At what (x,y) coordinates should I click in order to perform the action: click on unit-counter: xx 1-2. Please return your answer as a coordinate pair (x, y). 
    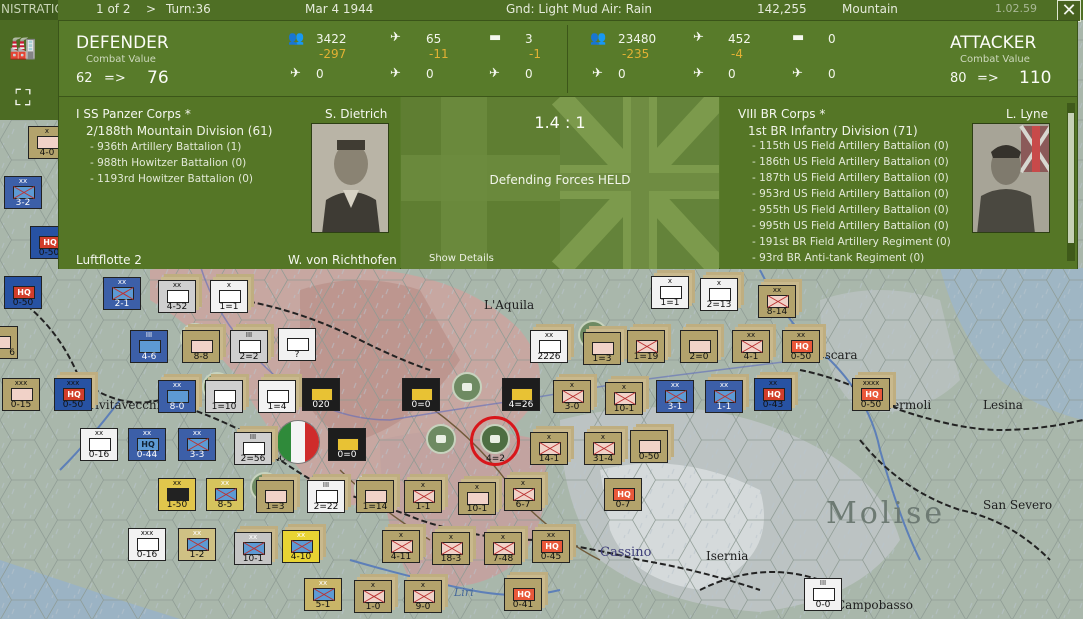
    Looking at the image, I should click on (197, 544).